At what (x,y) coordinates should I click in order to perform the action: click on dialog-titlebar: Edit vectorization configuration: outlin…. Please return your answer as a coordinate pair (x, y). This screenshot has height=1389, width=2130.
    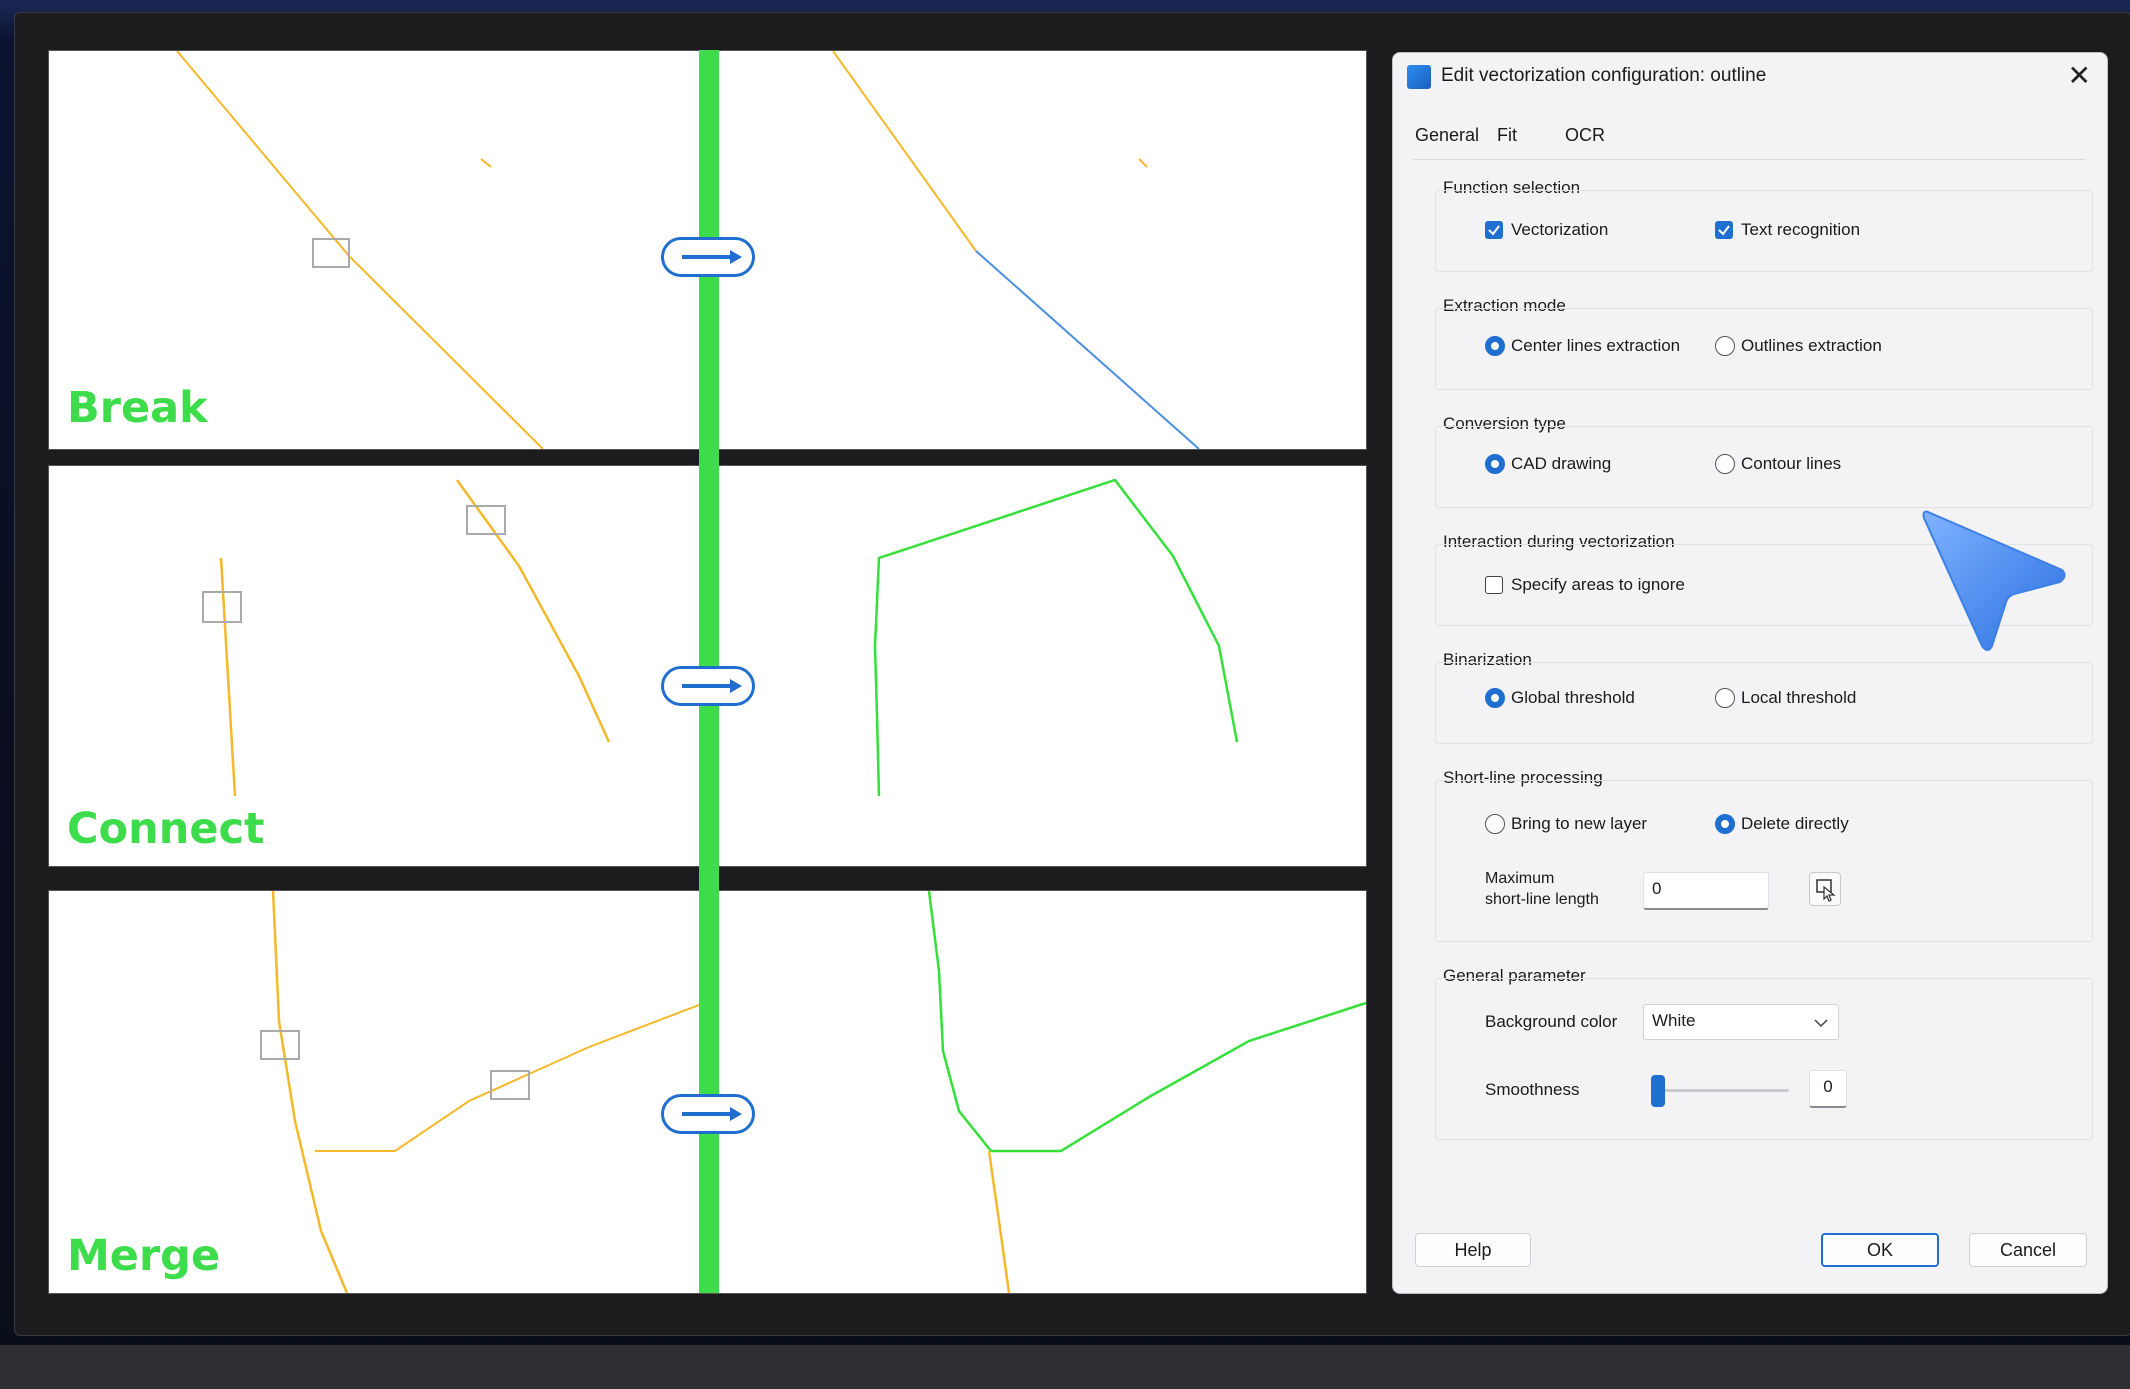
    Looking at the image, I should click on (1750, 77).